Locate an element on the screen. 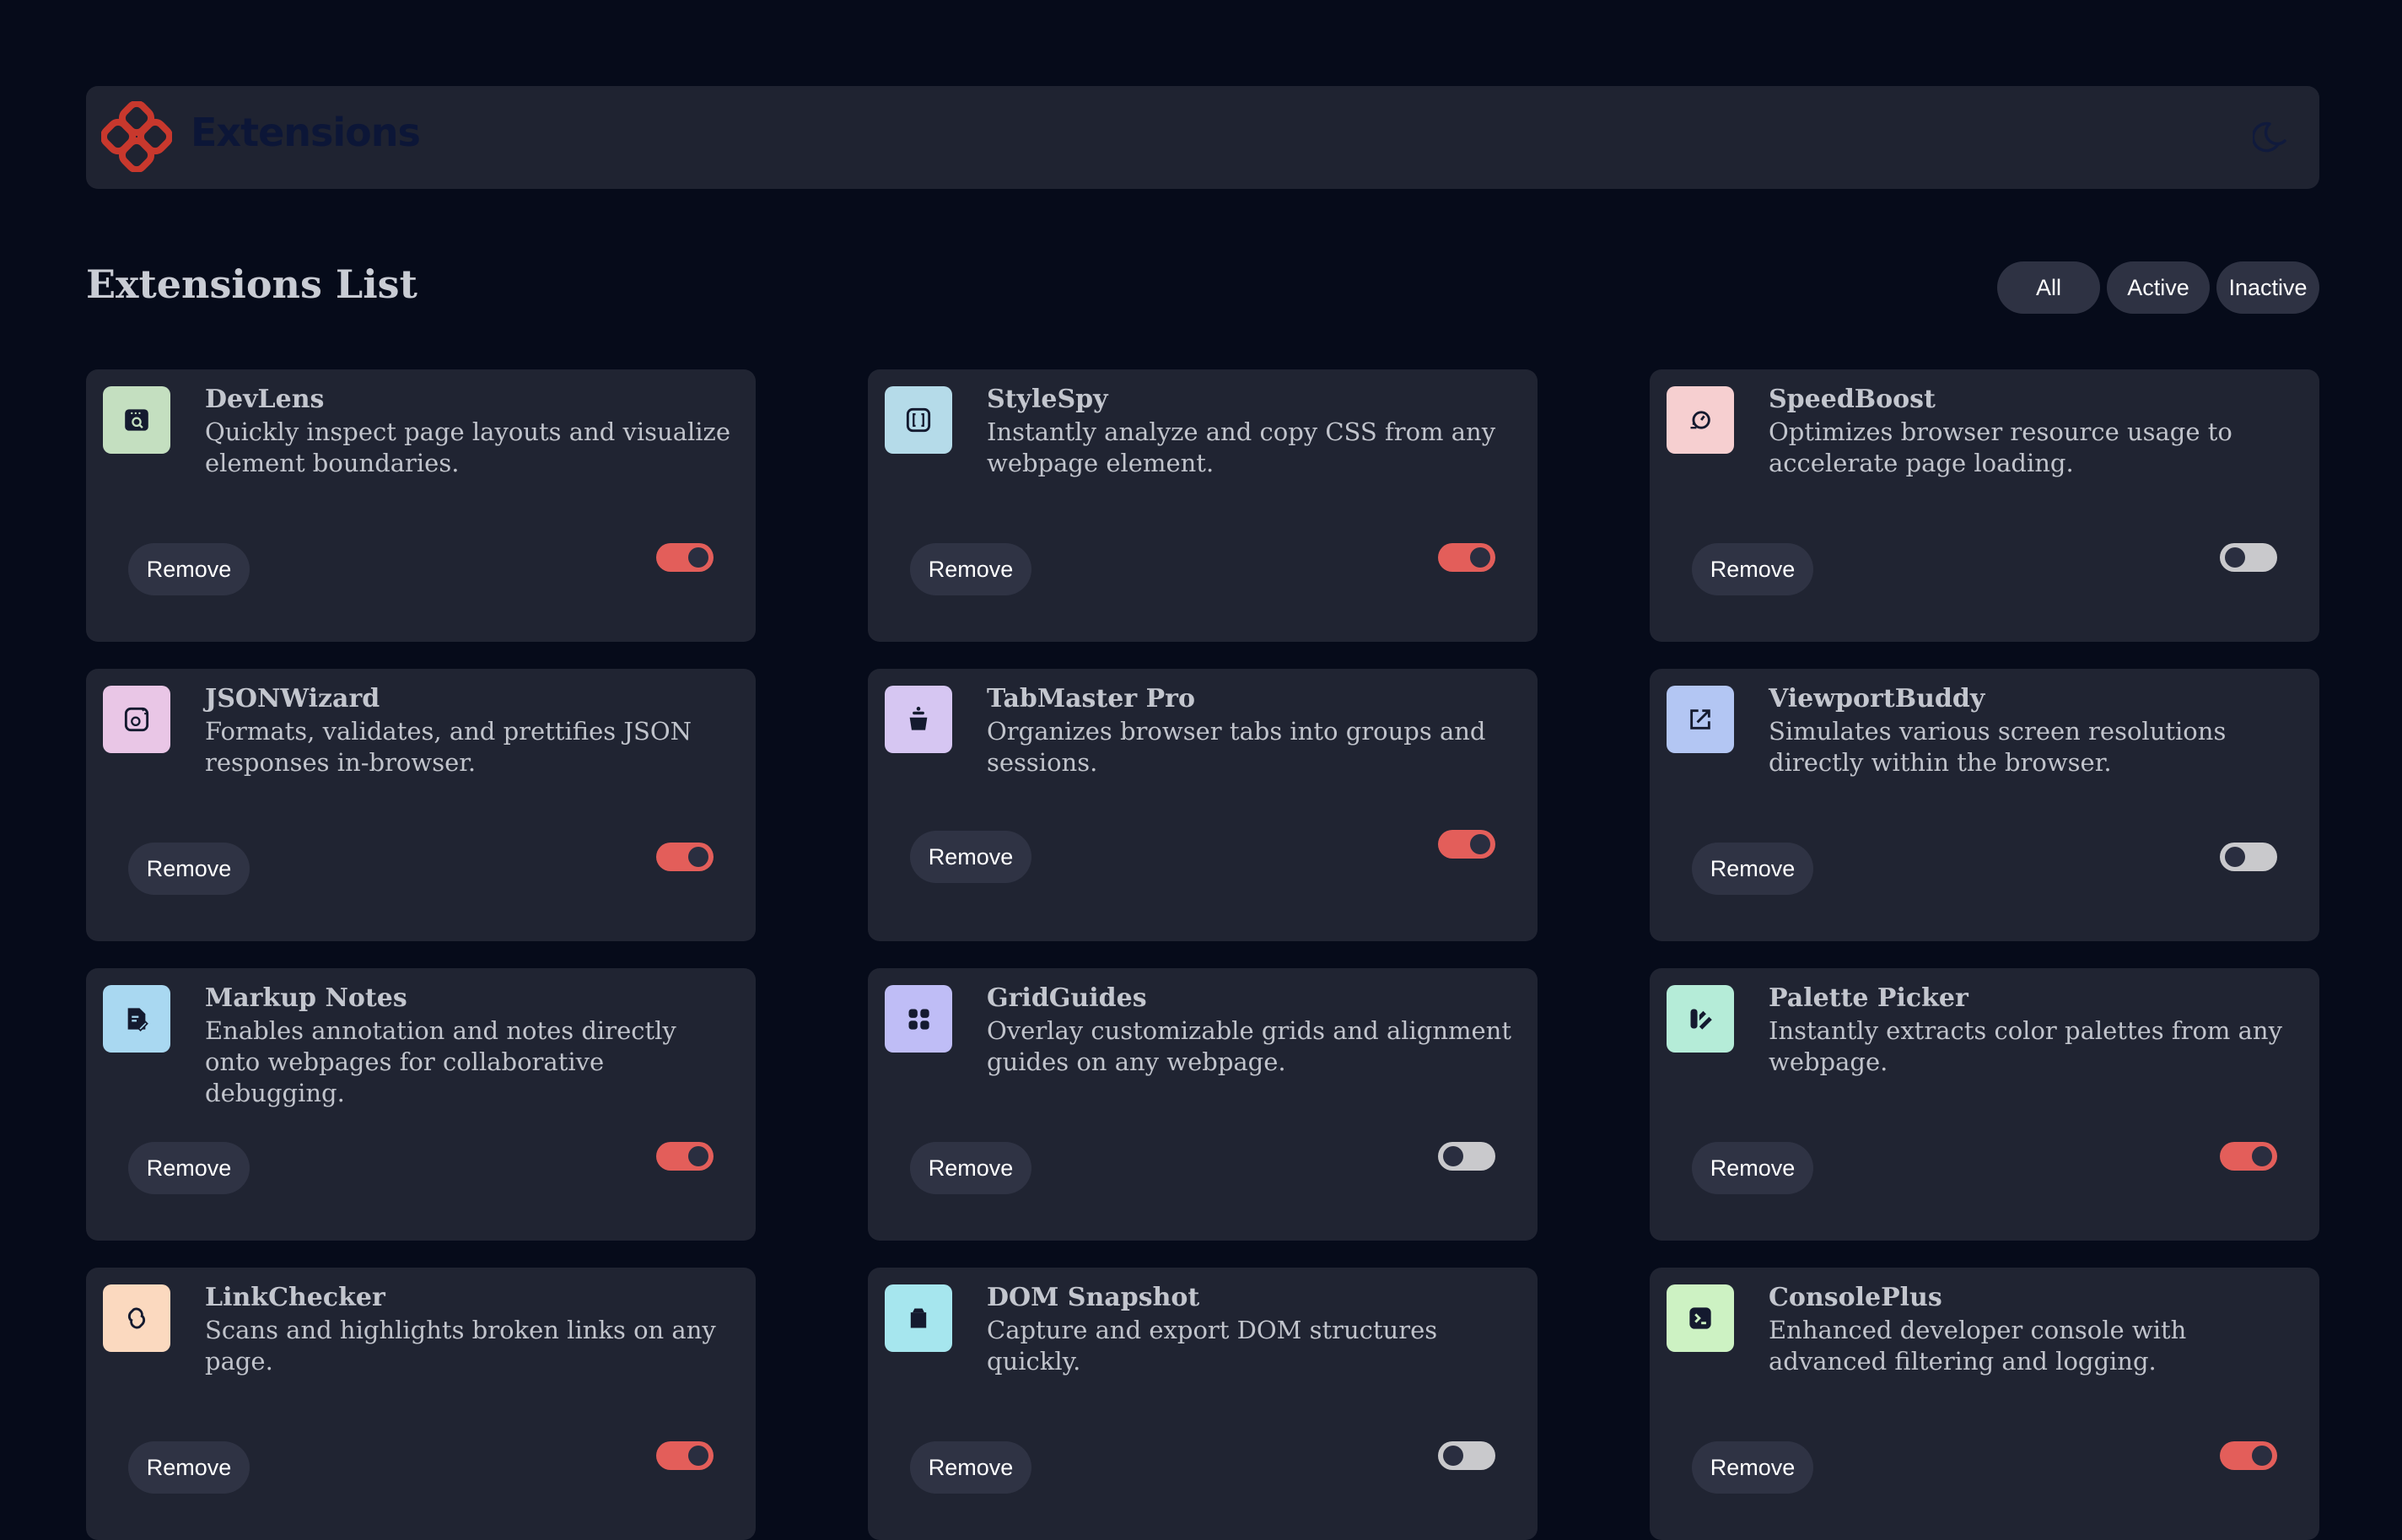  linkchecker-icon is located at coordinates (136, 1318).